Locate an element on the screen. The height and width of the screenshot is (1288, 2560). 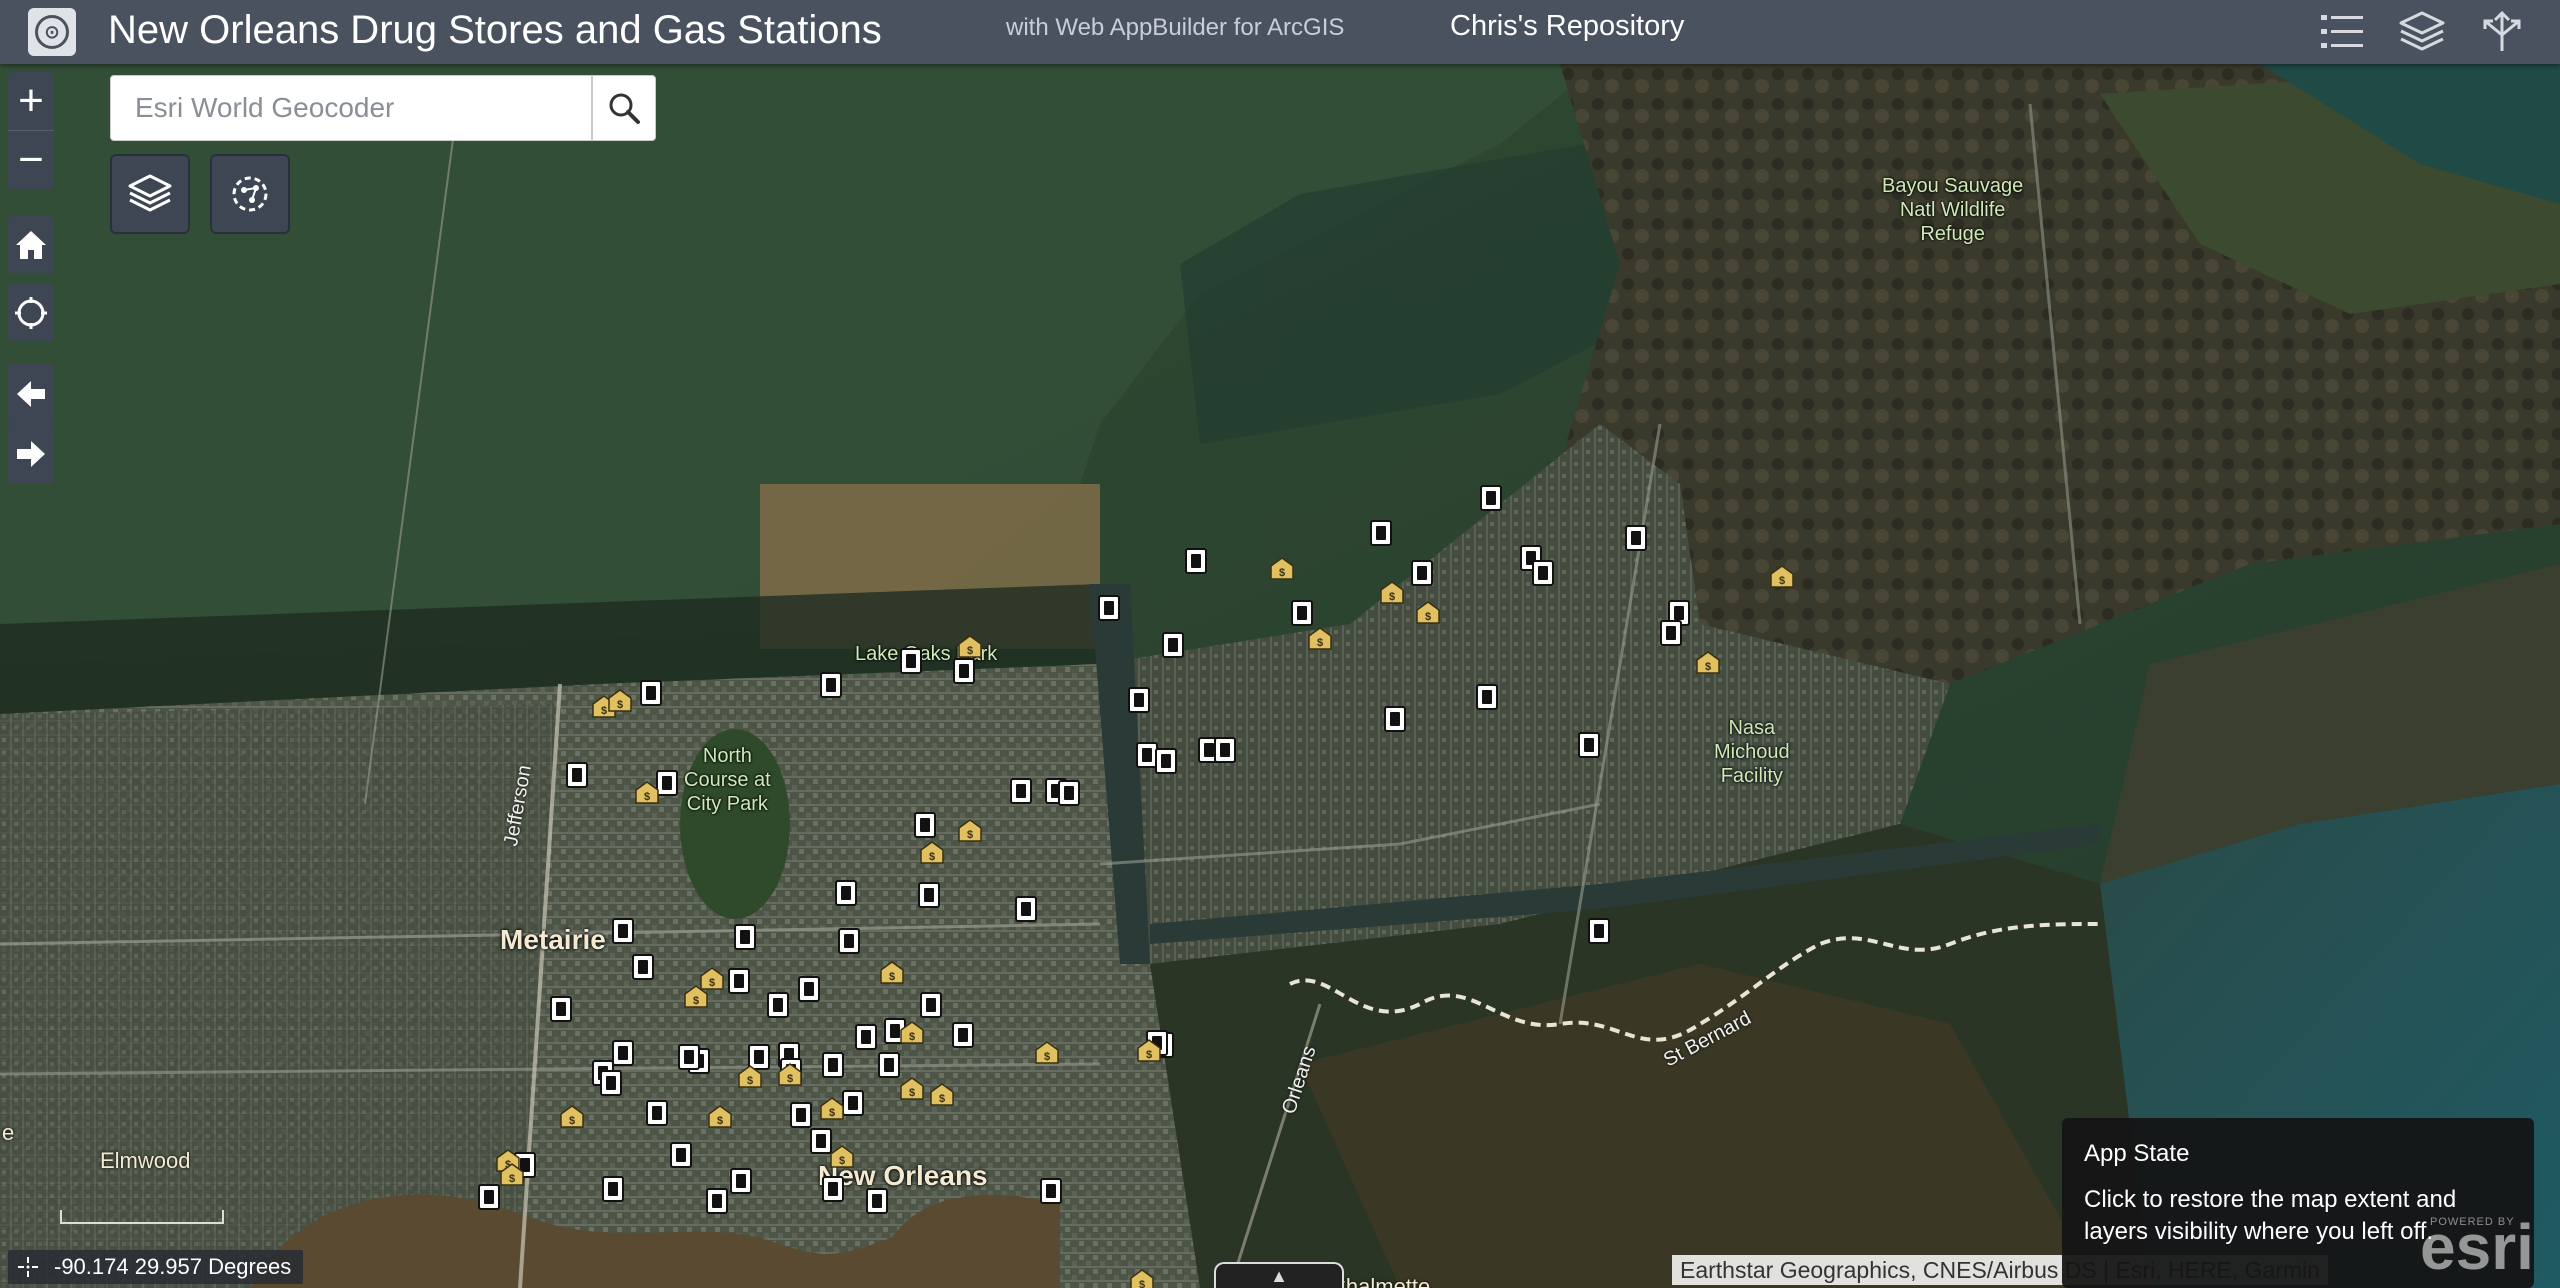
esri-logo: esri is located at coordinates (2477, 1247).